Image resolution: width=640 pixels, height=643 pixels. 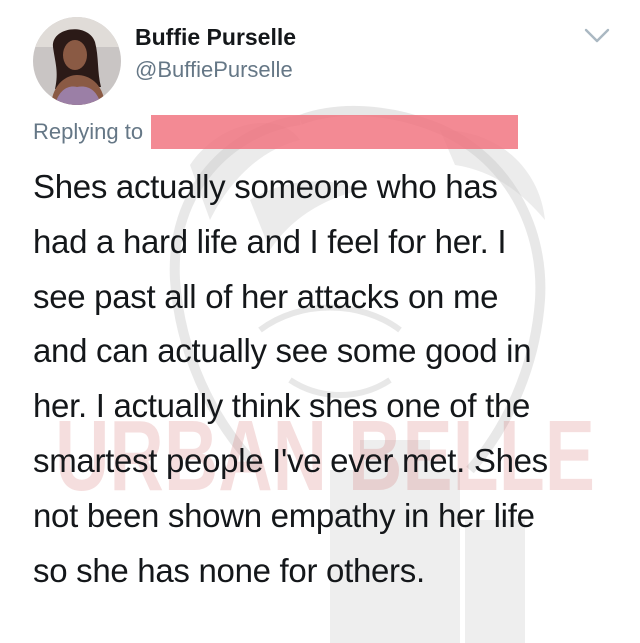 I want to click on tweet-line: not been shown empathy in her life, so click(x=284, y=515).